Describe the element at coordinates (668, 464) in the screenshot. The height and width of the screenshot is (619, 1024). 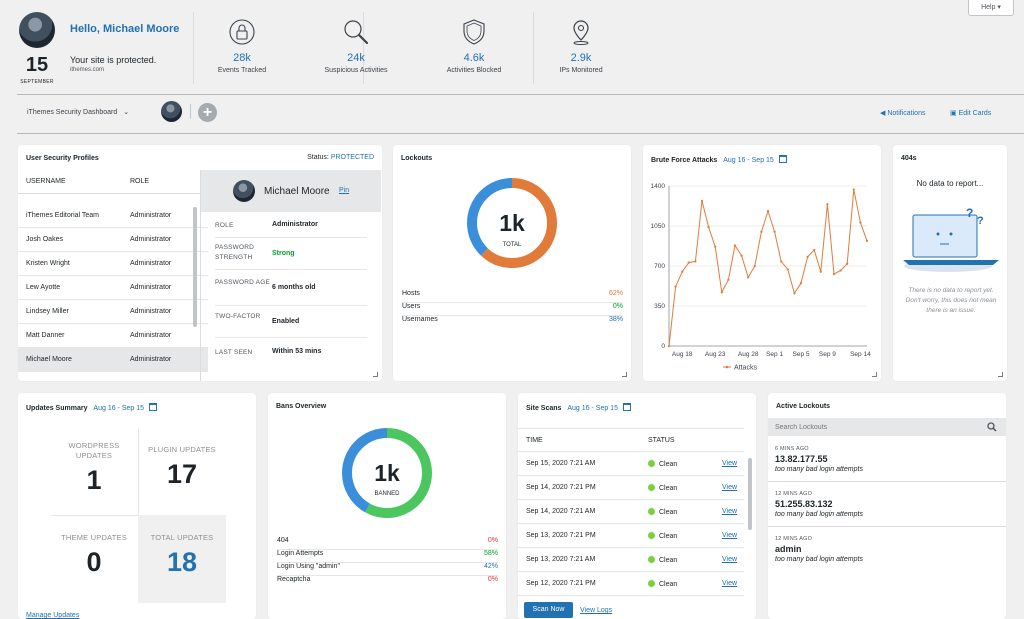
I see `status-text: Clean` at that location.